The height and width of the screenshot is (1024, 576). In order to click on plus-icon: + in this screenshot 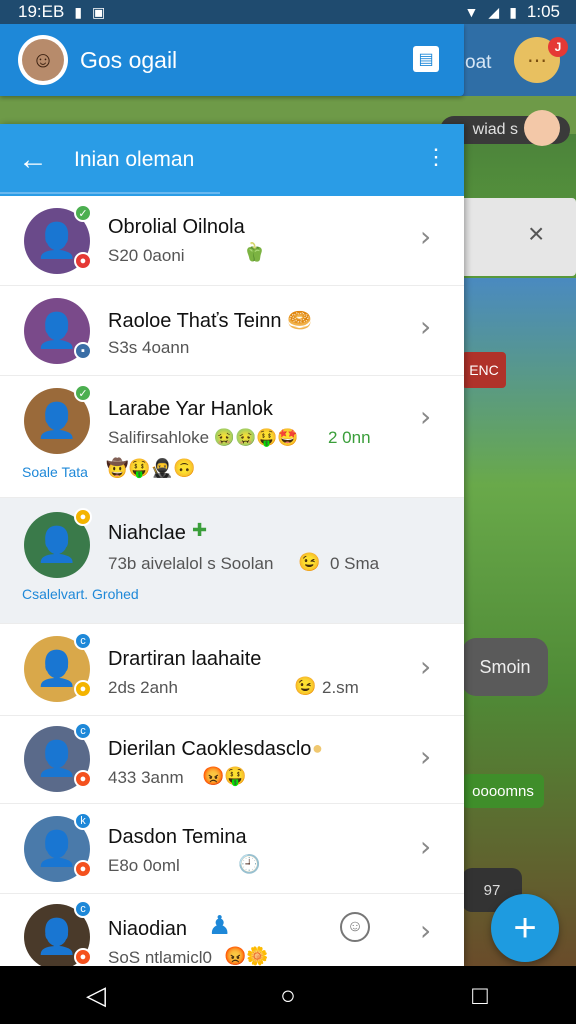, I will do `click(525, 927)`.